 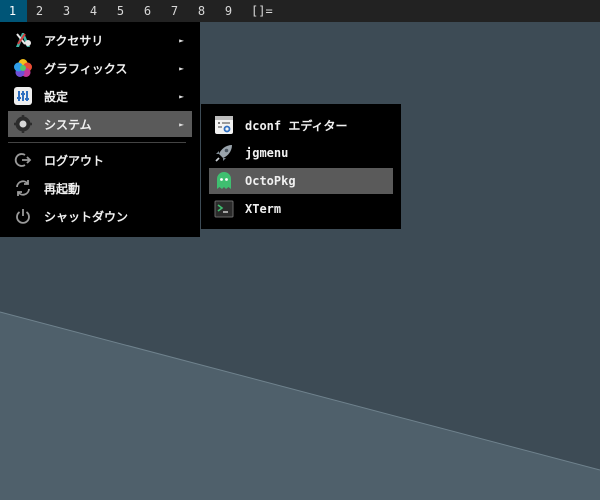 What do you see at coordinates (202, 11) in the screenshot?
I see `tag-8: 8` at bounding box center [202, 11].